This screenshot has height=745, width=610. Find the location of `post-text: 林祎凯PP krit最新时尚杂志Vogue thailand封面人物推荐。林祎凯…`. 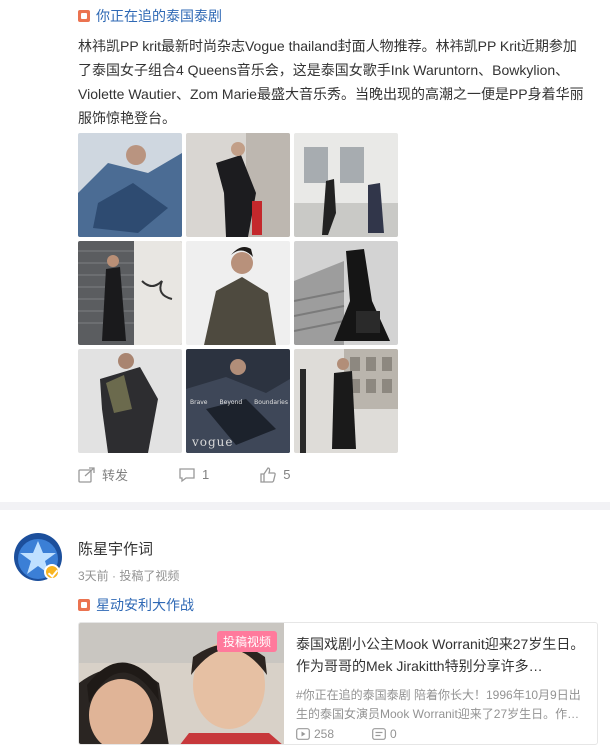

post-text: 林祎凯PP krit最新时尚杂志Vogue thailand封面人物推荐。林祎凯… is located at coordinates (331, 82).